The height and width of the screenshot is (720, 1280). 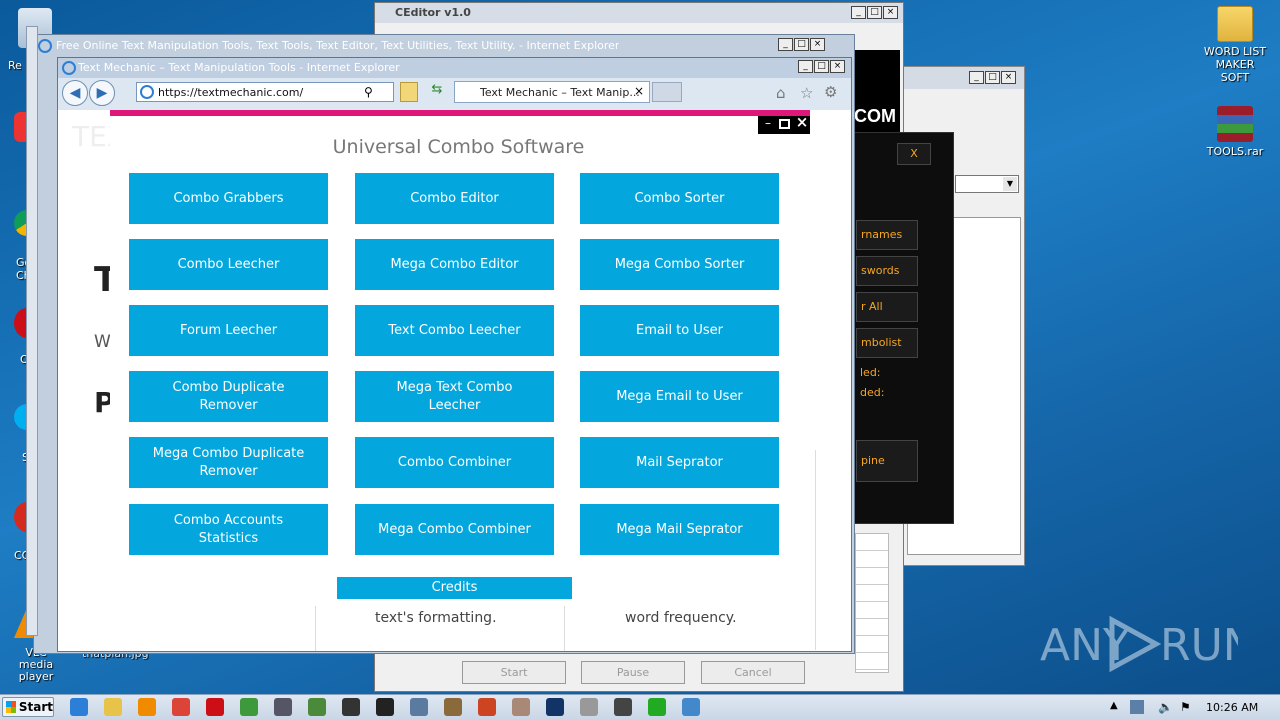 What do you see at coordinates (914, 154) in the screenshot?
I see `close-button: X` at bounding box center [914, 154].